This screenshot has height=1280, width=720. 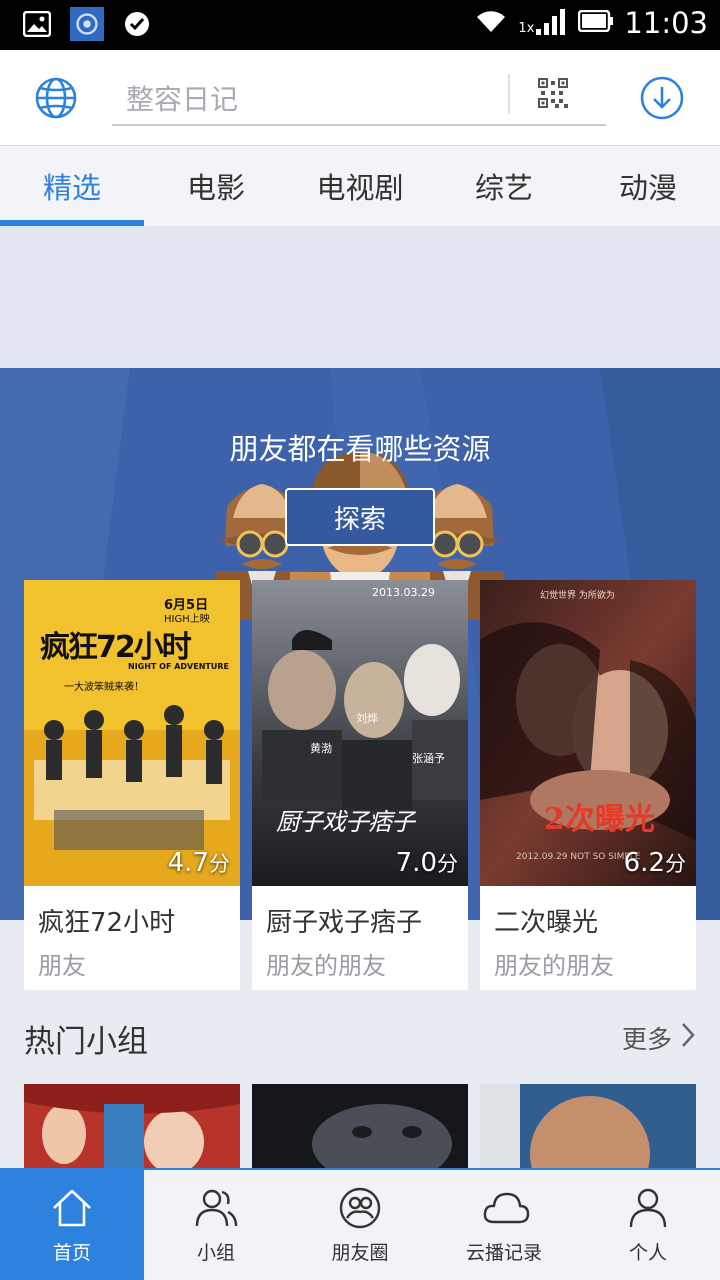 I want to click on check-icon, so click(x=137, y=24).